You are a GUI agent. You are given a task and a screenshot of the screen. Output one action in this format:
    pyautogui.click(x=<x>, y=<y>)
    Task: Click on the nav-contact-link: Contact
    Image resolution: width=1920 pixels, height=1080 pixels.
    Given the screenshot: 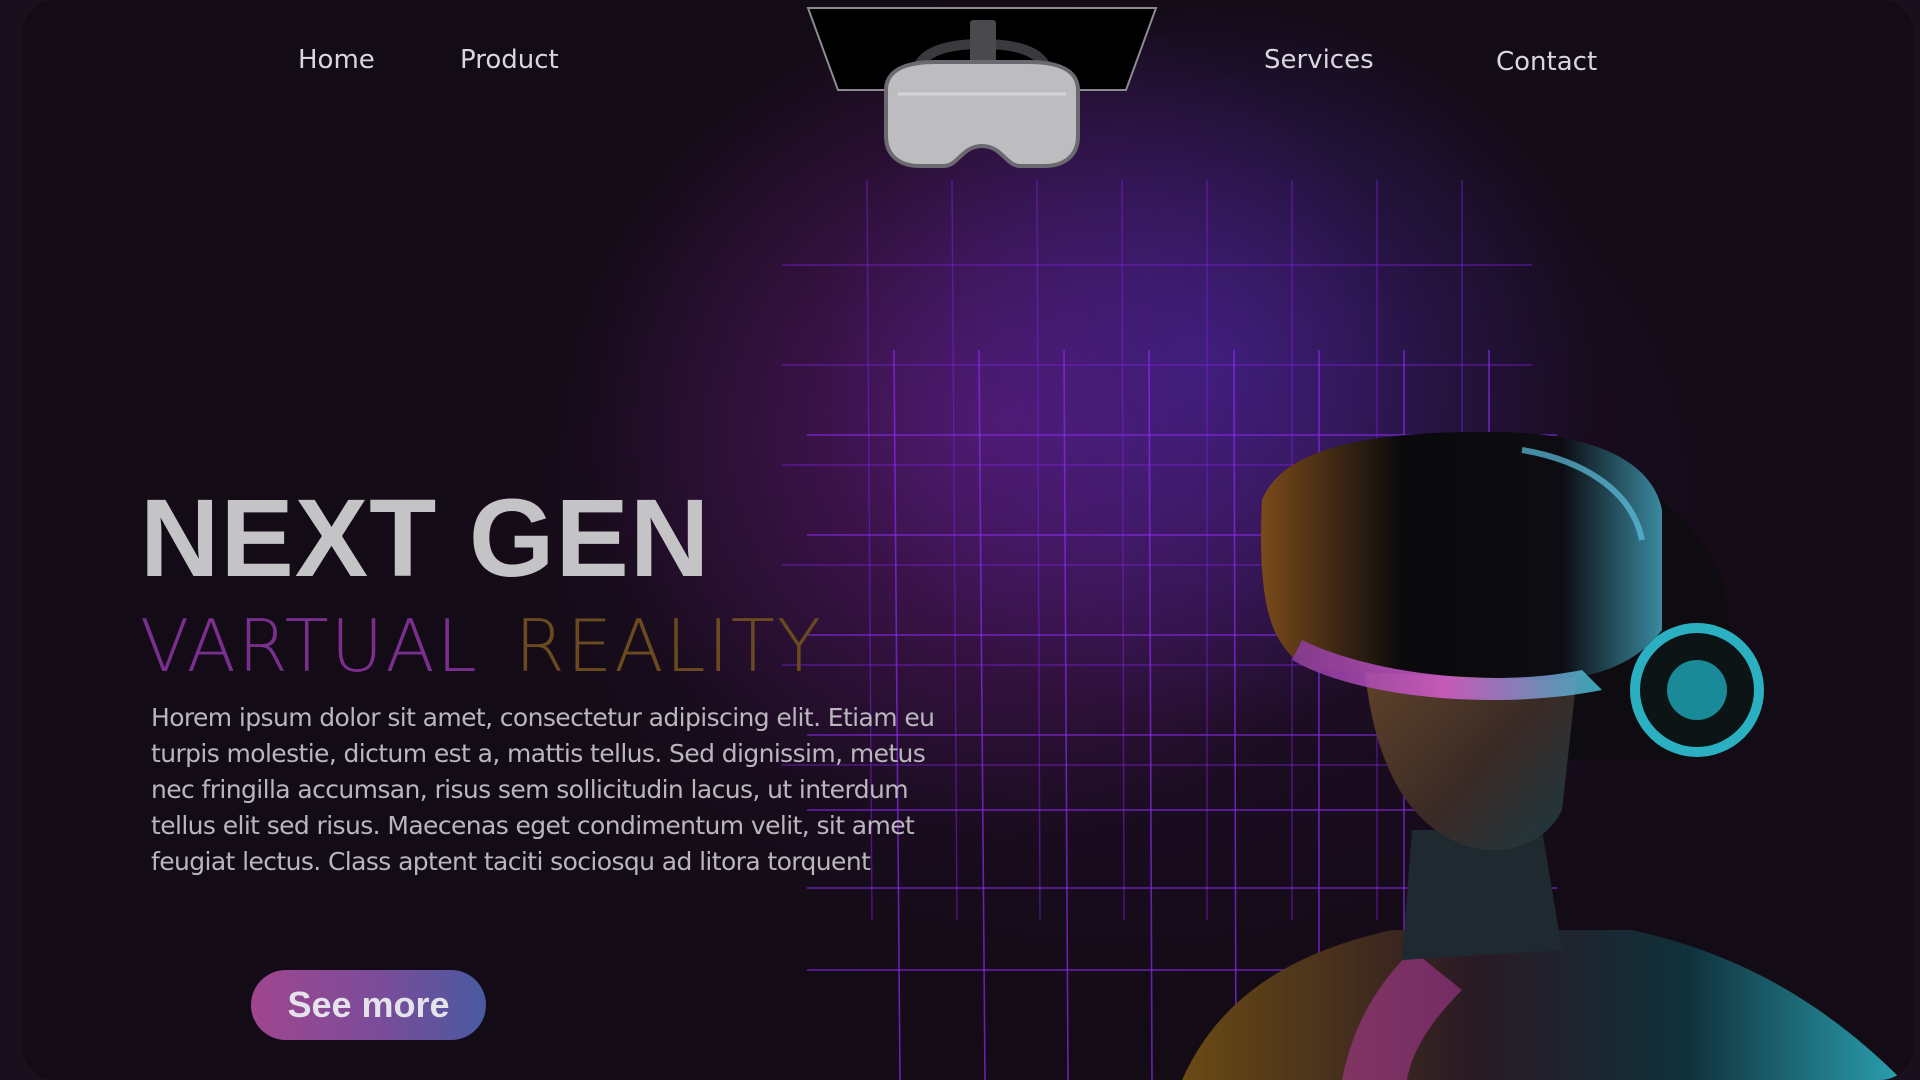 What is the action you would take?
    pyautogui.click(x=1546, y=62)
    